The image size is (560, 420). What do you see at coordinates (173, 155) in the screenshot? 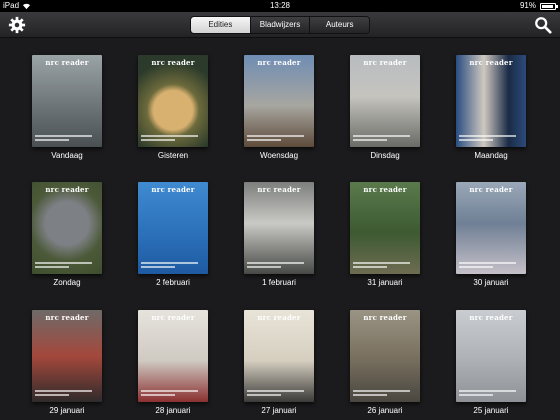
I see `edition-label: Gisteren` at bounding box center [173, 155].